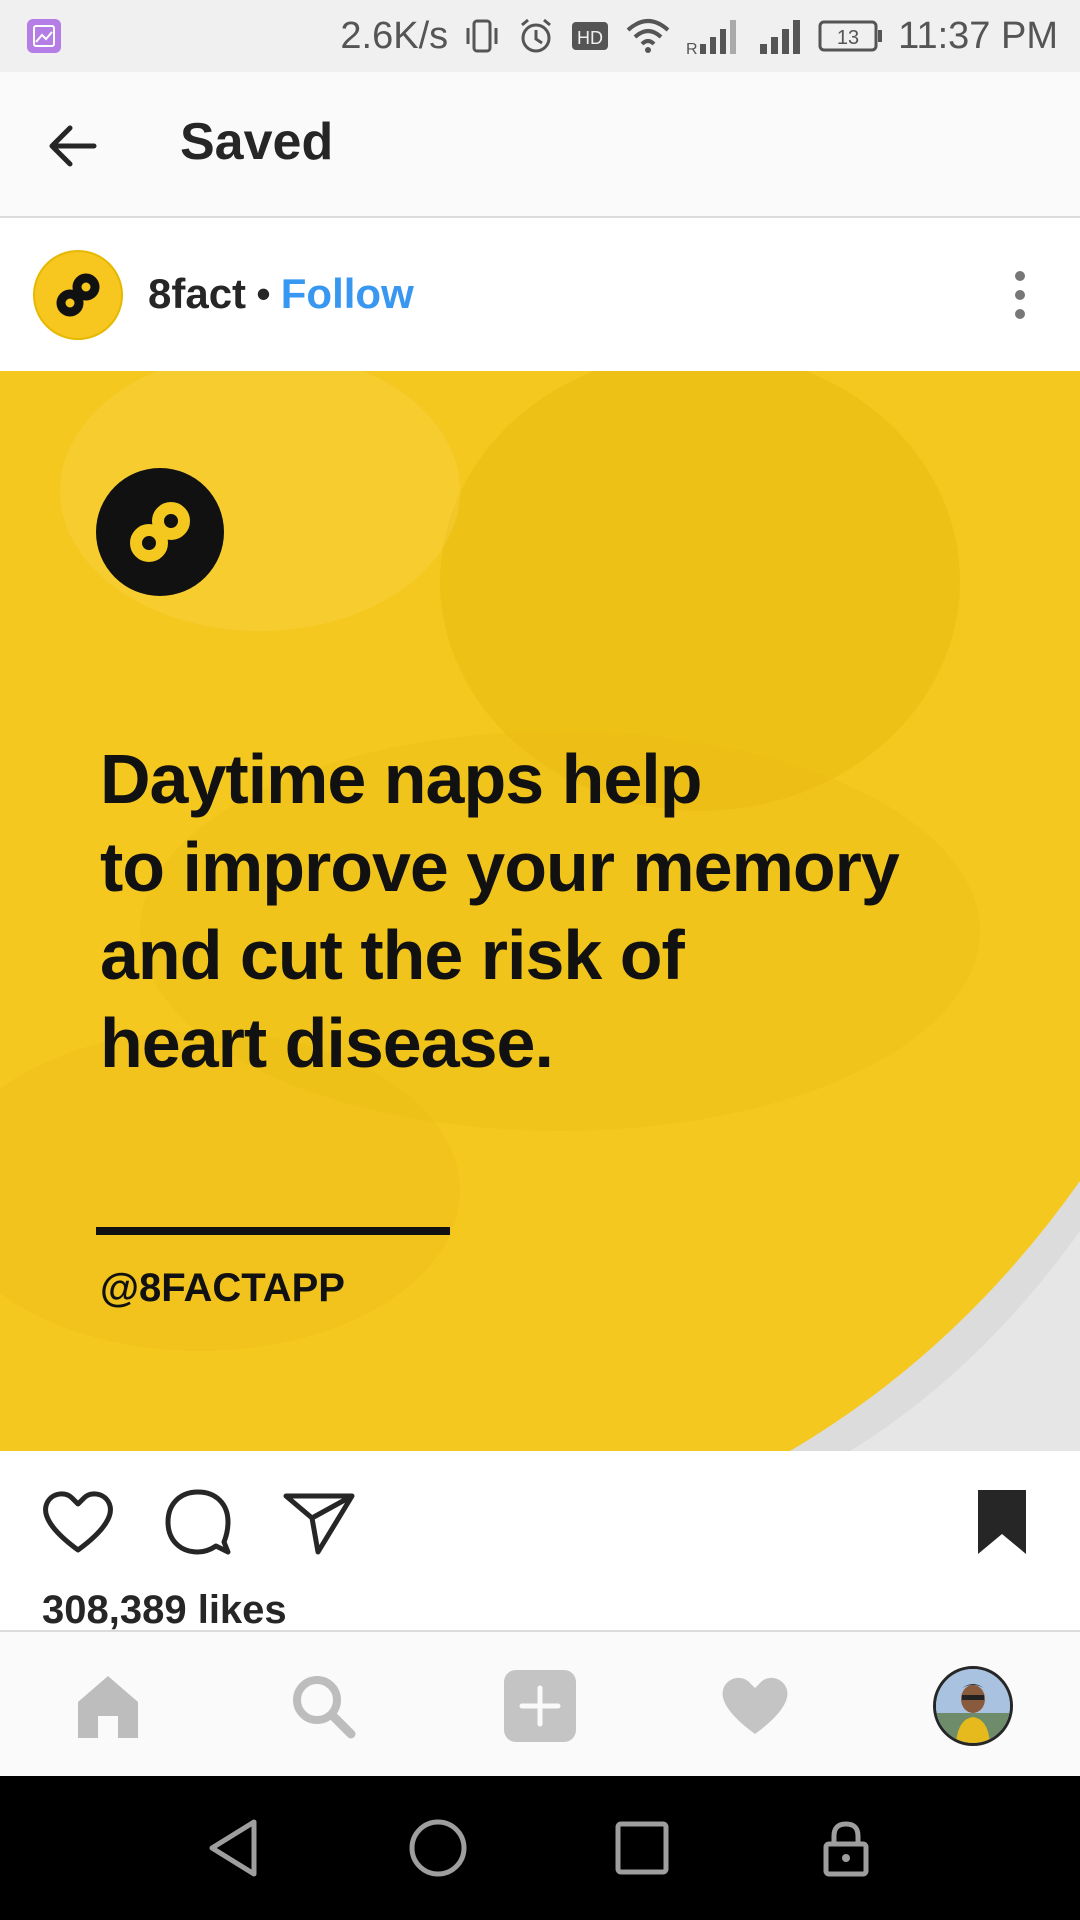  I want to click on hd-icon: HD, so click(590, 36).